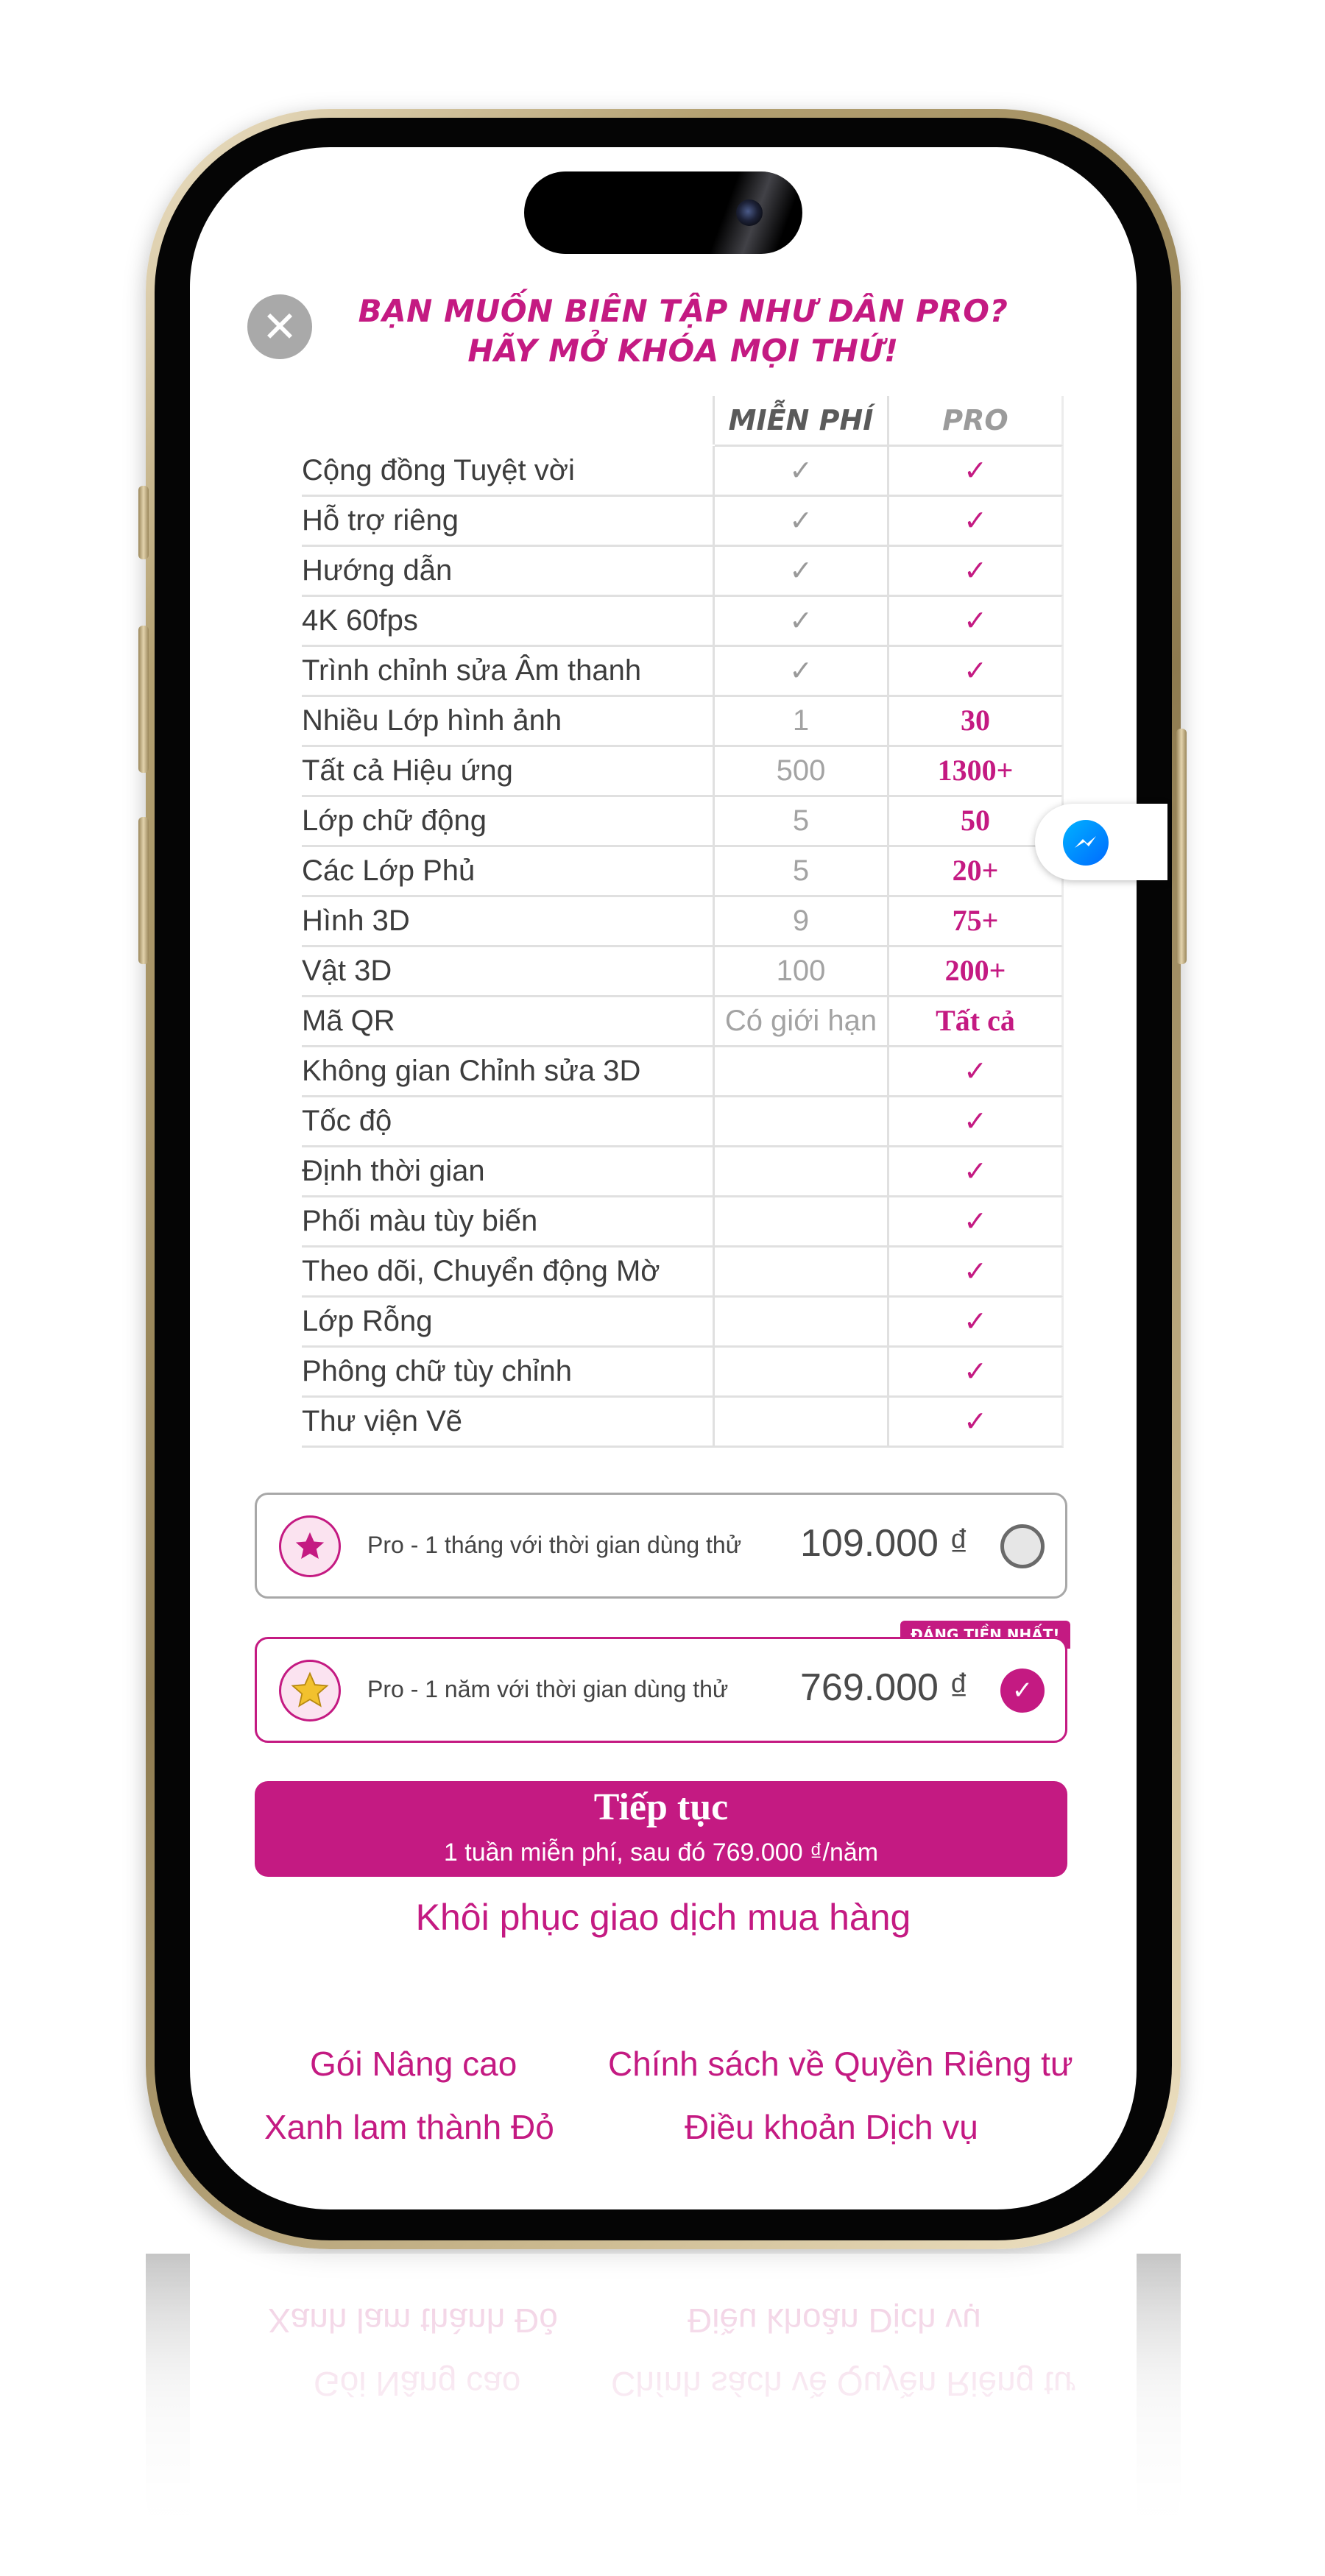 The width and height of the screenshot is (1325, 2576). I want to click on feature-label: Tất cả Hiệu ứng, so click(508, 771).